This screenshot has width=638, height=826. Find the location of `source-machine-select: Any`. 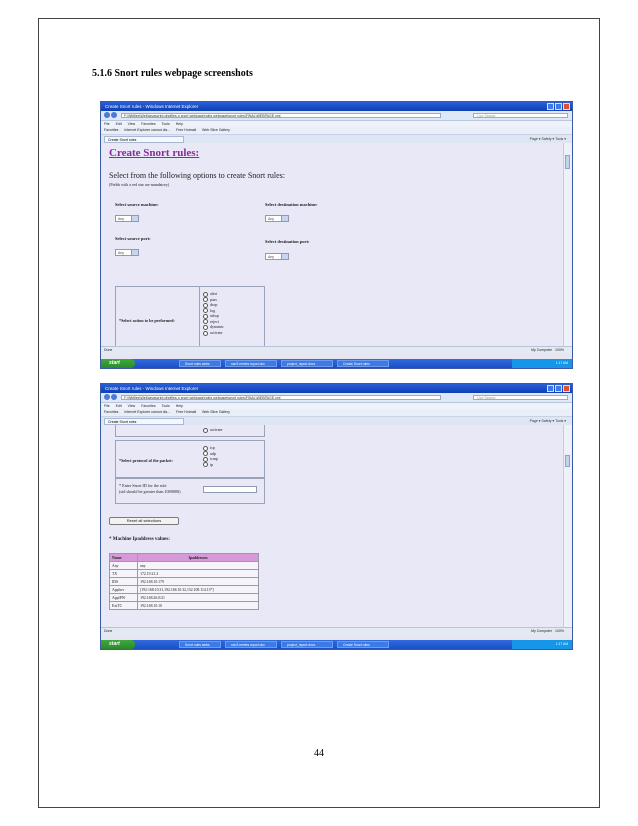

source-machine-select: Any is located at coordinates (127, 218).